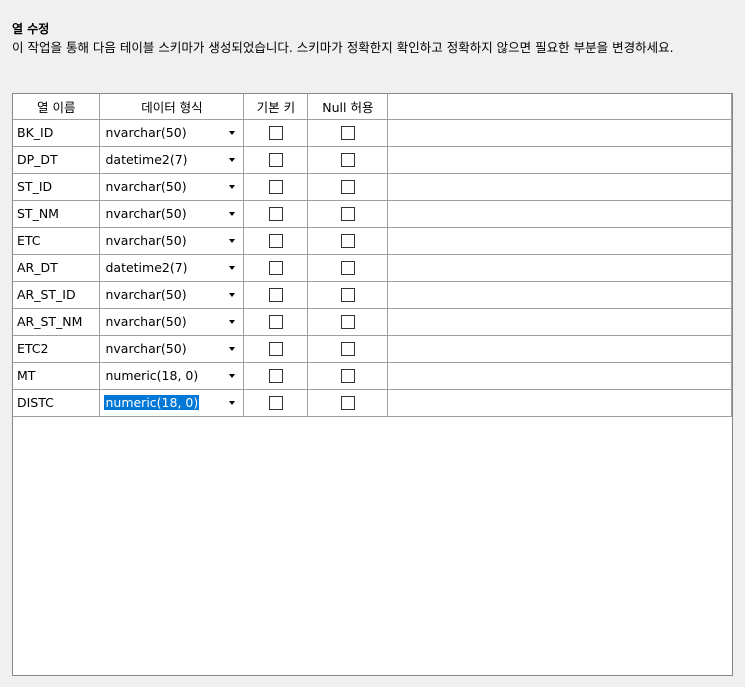 This screenshot has width=745, height=687. What do you see at coordinates (57, 240) in the screenshot?
I see `column-name-cell: ETC` at bounding box center [57, 240].